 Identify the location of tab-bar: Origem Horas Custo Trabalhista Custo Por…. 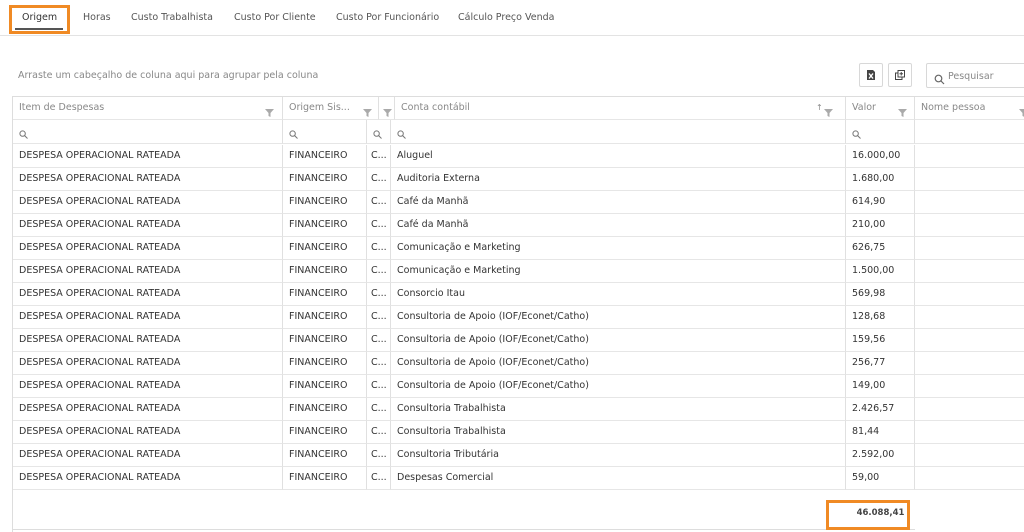
(512, 18).